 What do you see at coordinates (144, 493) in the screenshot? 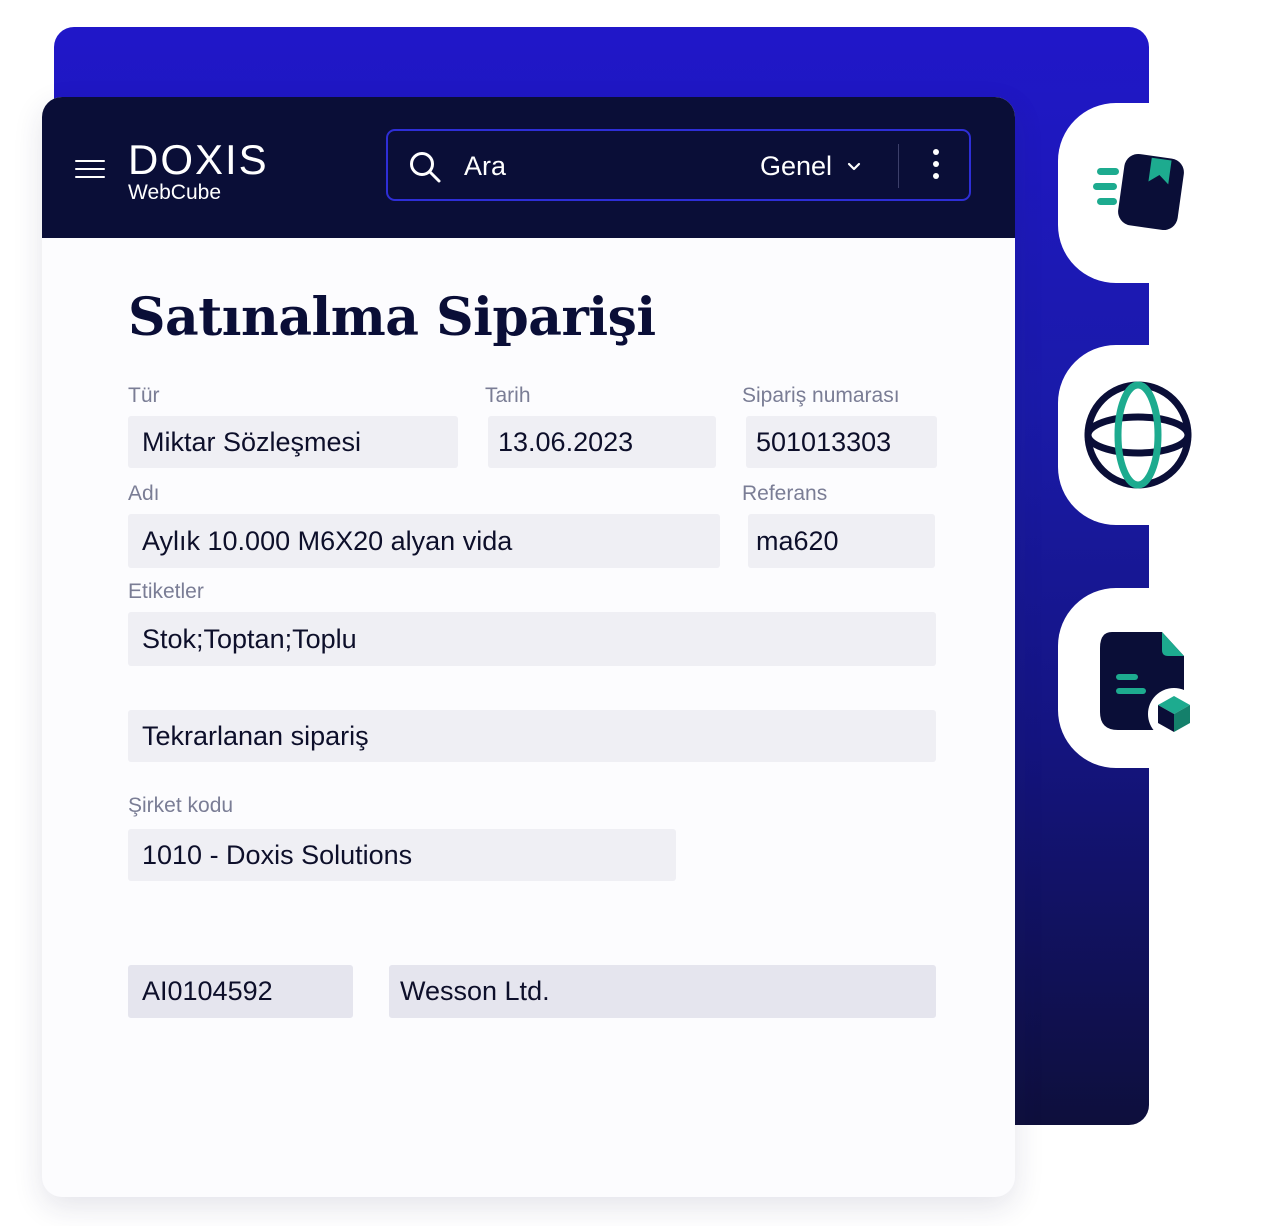
I see `name-label: Adı` at bounding box center [144, 493].